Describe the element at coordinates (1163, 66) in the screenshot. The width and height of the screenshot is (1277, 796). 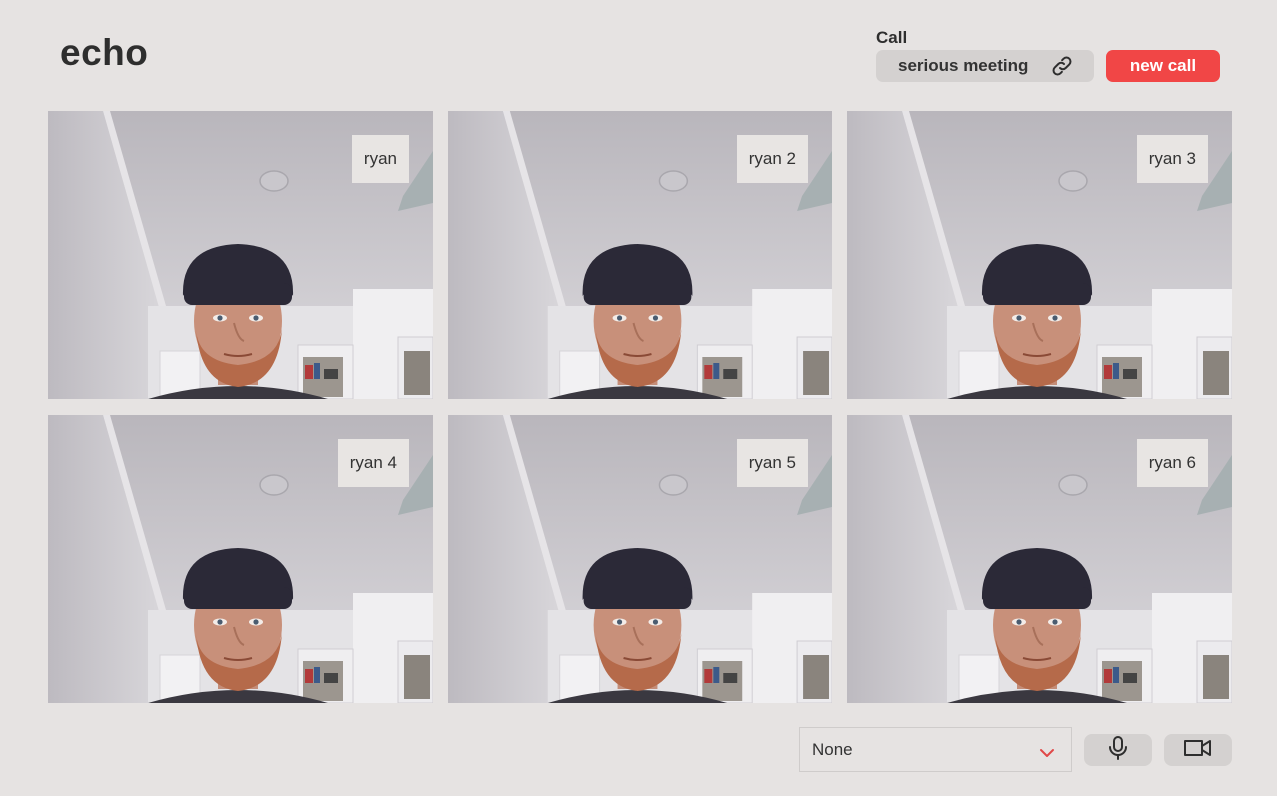
I see `new-call-button: new call` at that location.